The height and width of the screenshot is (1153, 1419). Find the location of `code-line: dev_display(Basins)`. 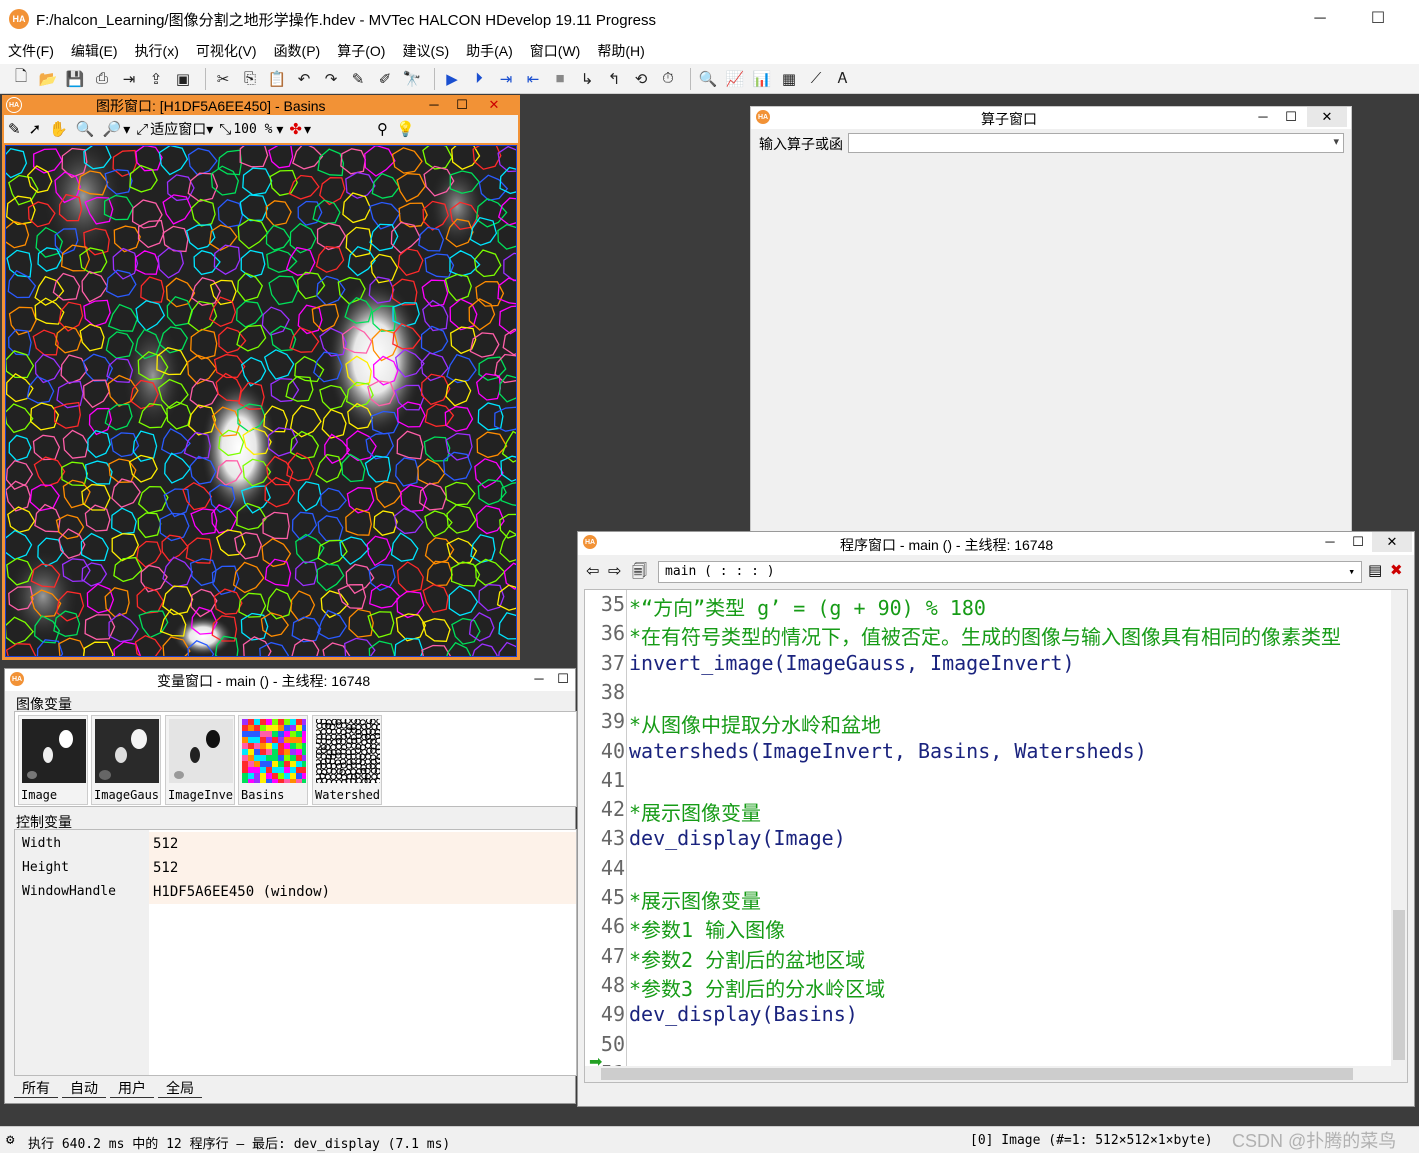

code-line: dev_display(Basins) is located at coordinates (743, 1014).